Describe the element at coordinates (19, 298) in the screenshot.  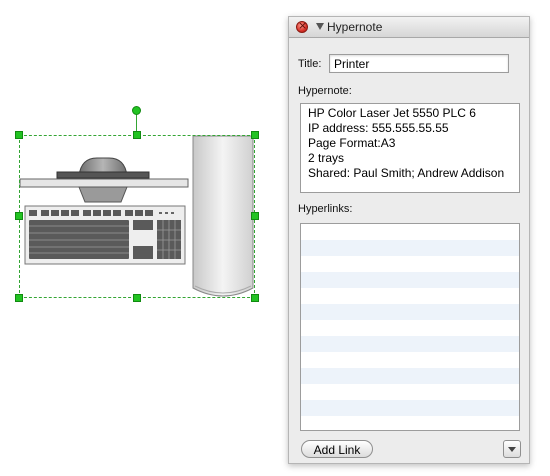
I see `resize-handle-bottom-left` at that location.